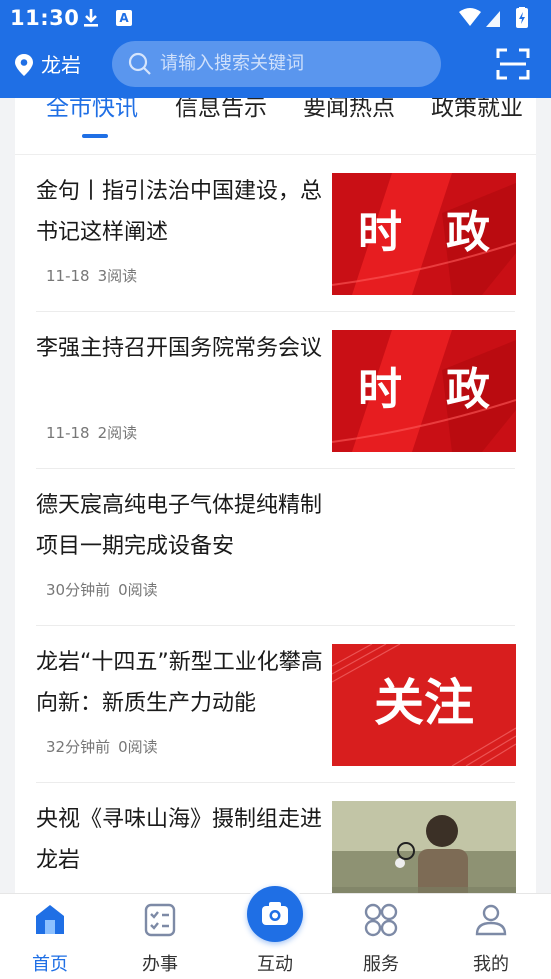 This screenshot has width=551, height=979. I want to click on nav-profile: 我的, so click(491, 936).